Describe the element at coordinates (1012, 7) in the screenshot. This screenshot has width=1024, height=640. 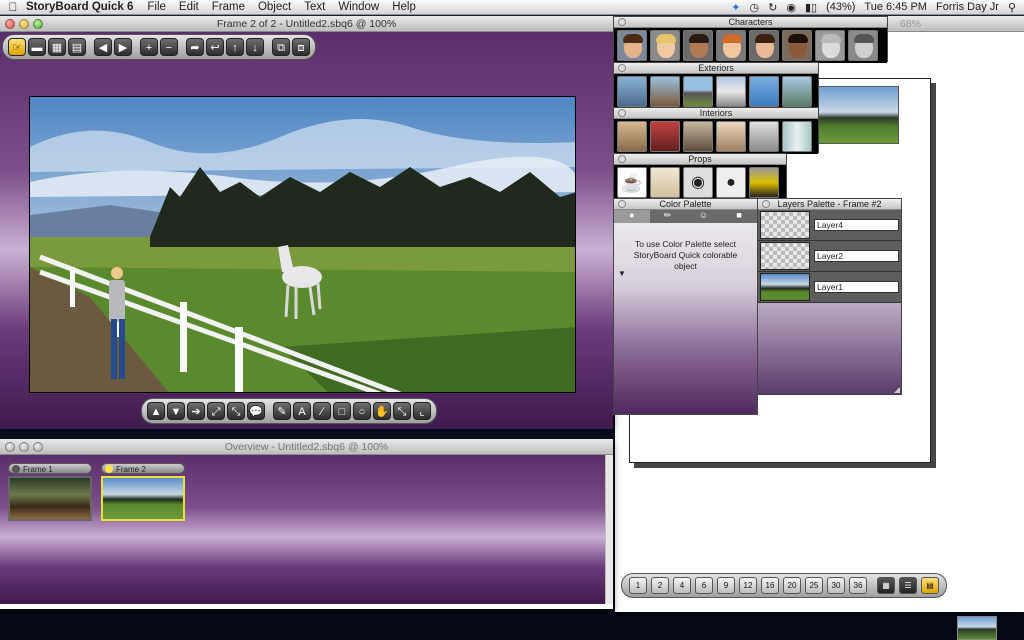
I see `spotlight-icon: ⚲` at that location.